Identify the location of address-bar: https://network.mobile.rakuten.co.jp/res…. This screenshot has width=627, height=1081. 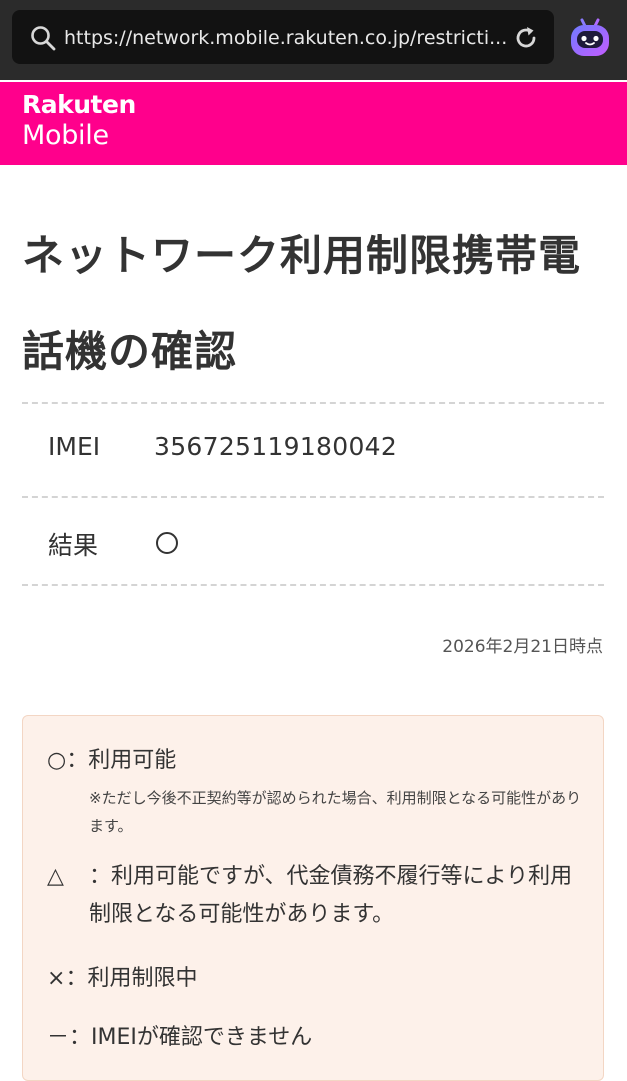
(283, 37).